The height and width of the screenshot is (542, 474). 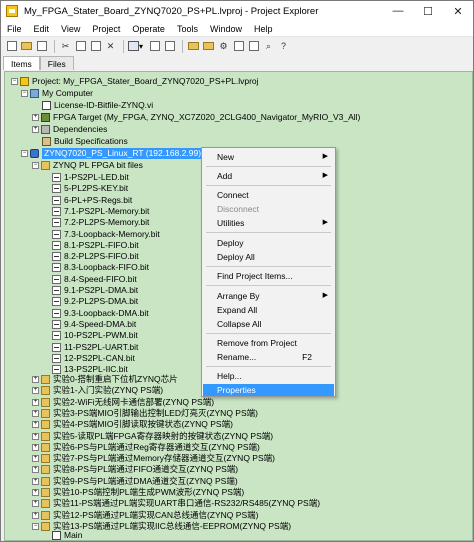 I want to click on tree-item-experiment-folder: + 实验5-读取PL端FPGA寄存器映射的按键状态(ZYNQ PS端), so click(x=152, y=436).